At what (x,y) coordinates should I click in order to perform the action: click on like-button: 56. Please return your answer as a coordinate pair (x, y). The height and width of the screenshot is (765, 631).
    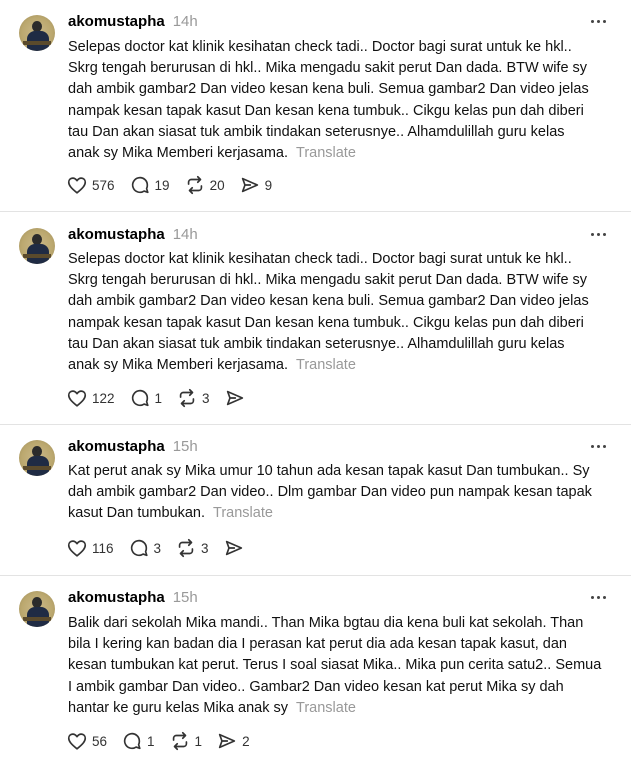
    Looking at the image, I should click on (86, 741).